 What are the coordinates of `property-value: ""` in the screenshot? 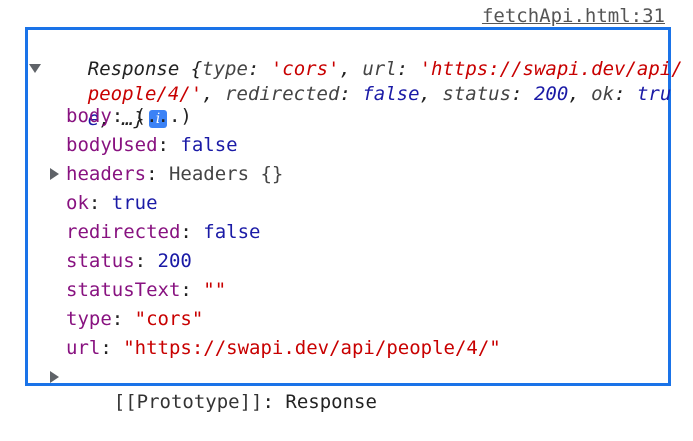 It's located at (215, 290).